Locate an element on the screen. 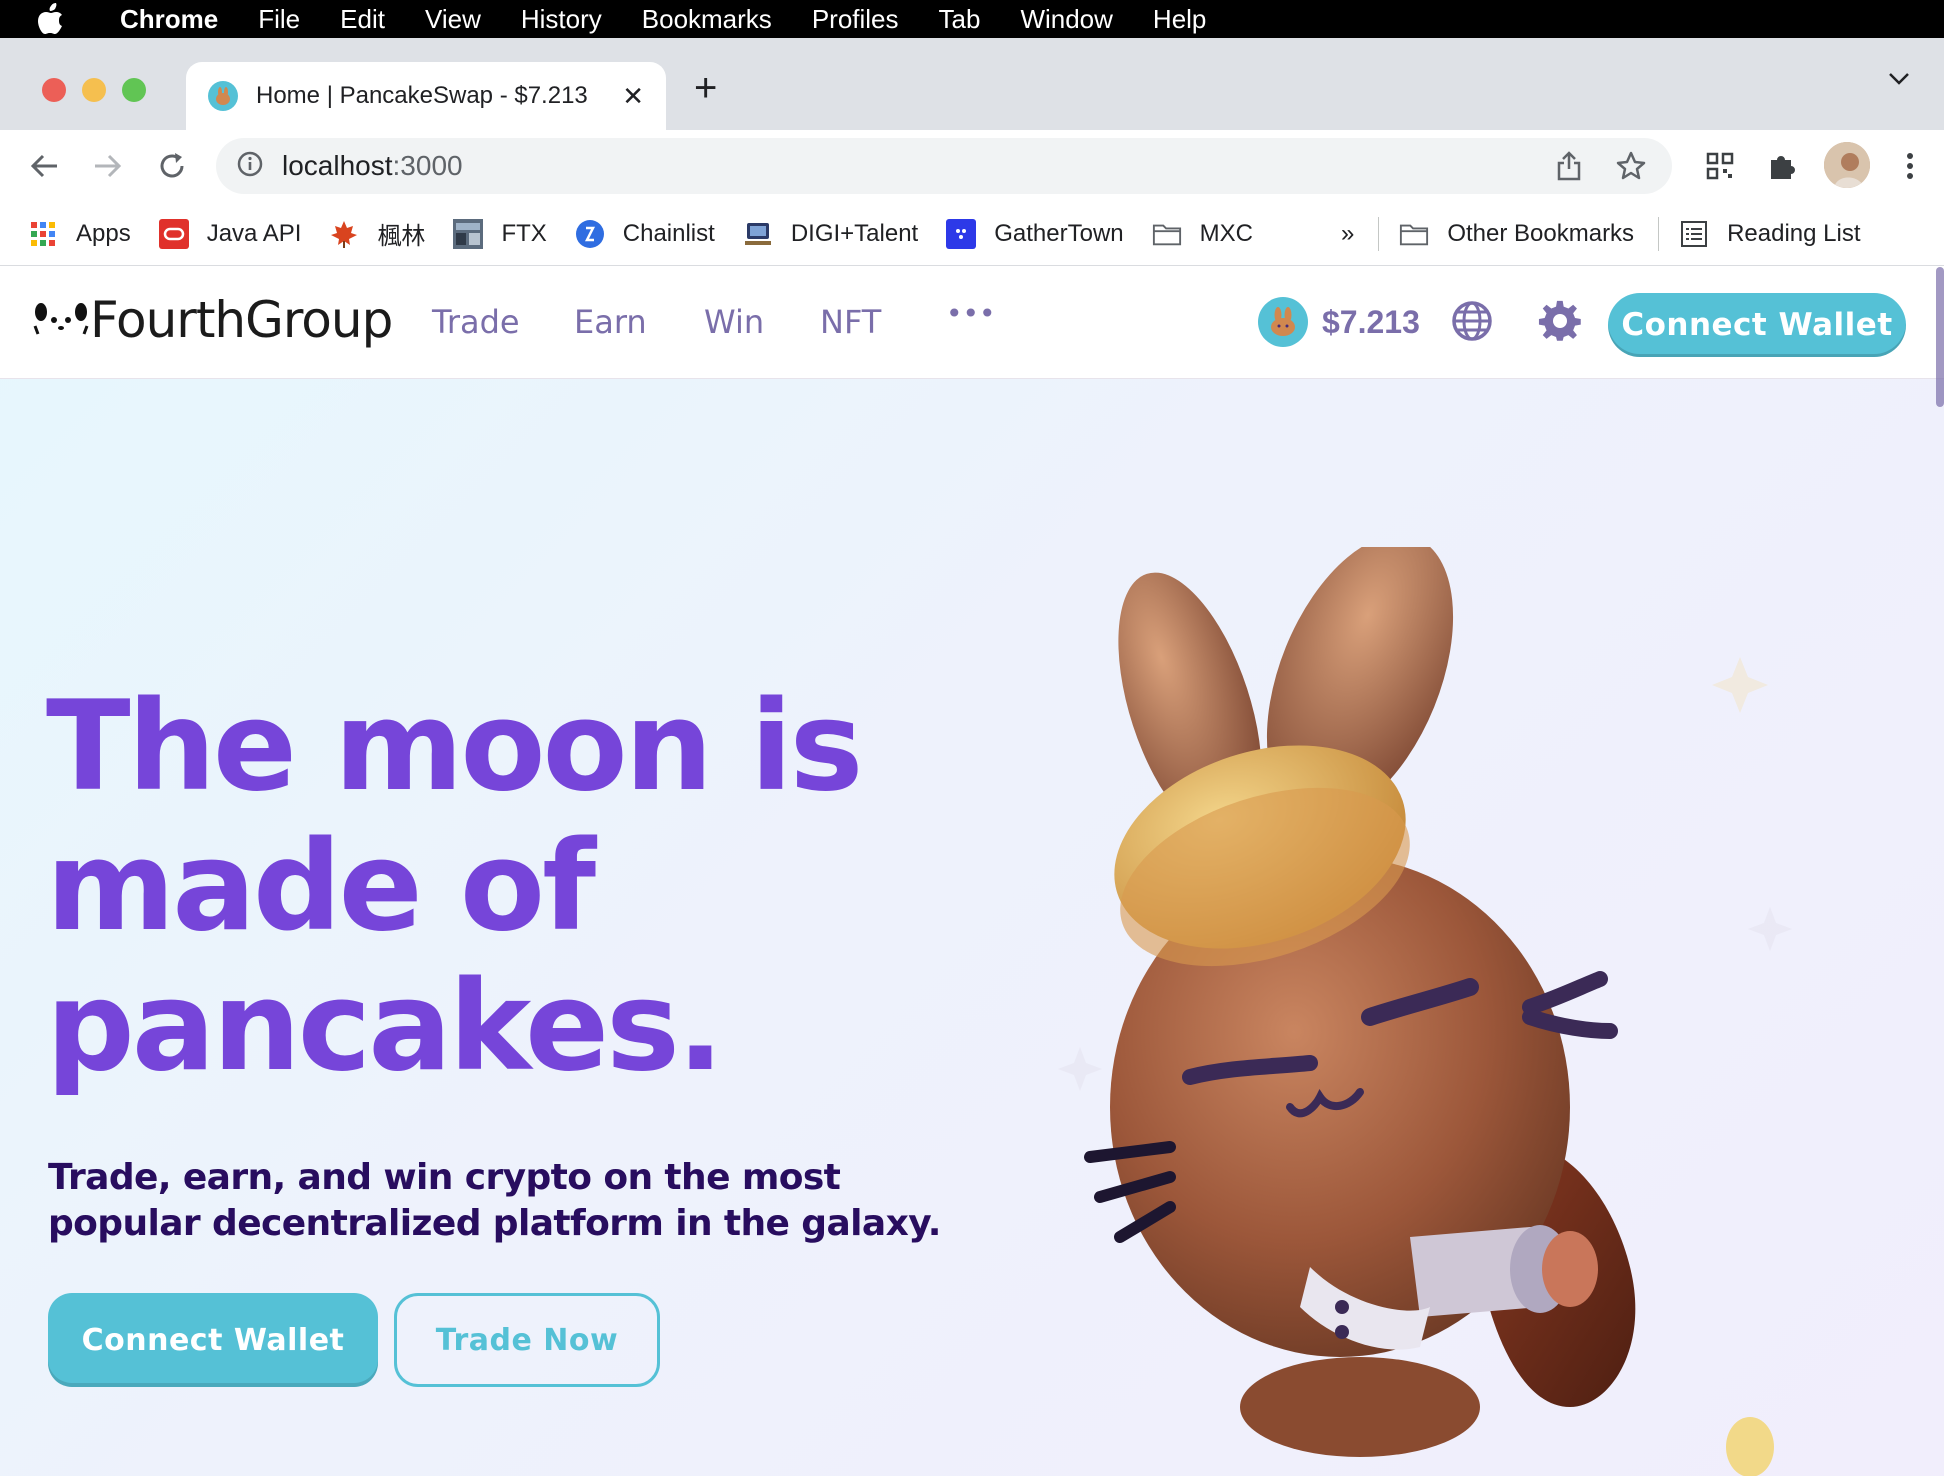 The height and width of the screenshot is (1476, 1944). profile-avatar is located at coordinates (1847, 165).